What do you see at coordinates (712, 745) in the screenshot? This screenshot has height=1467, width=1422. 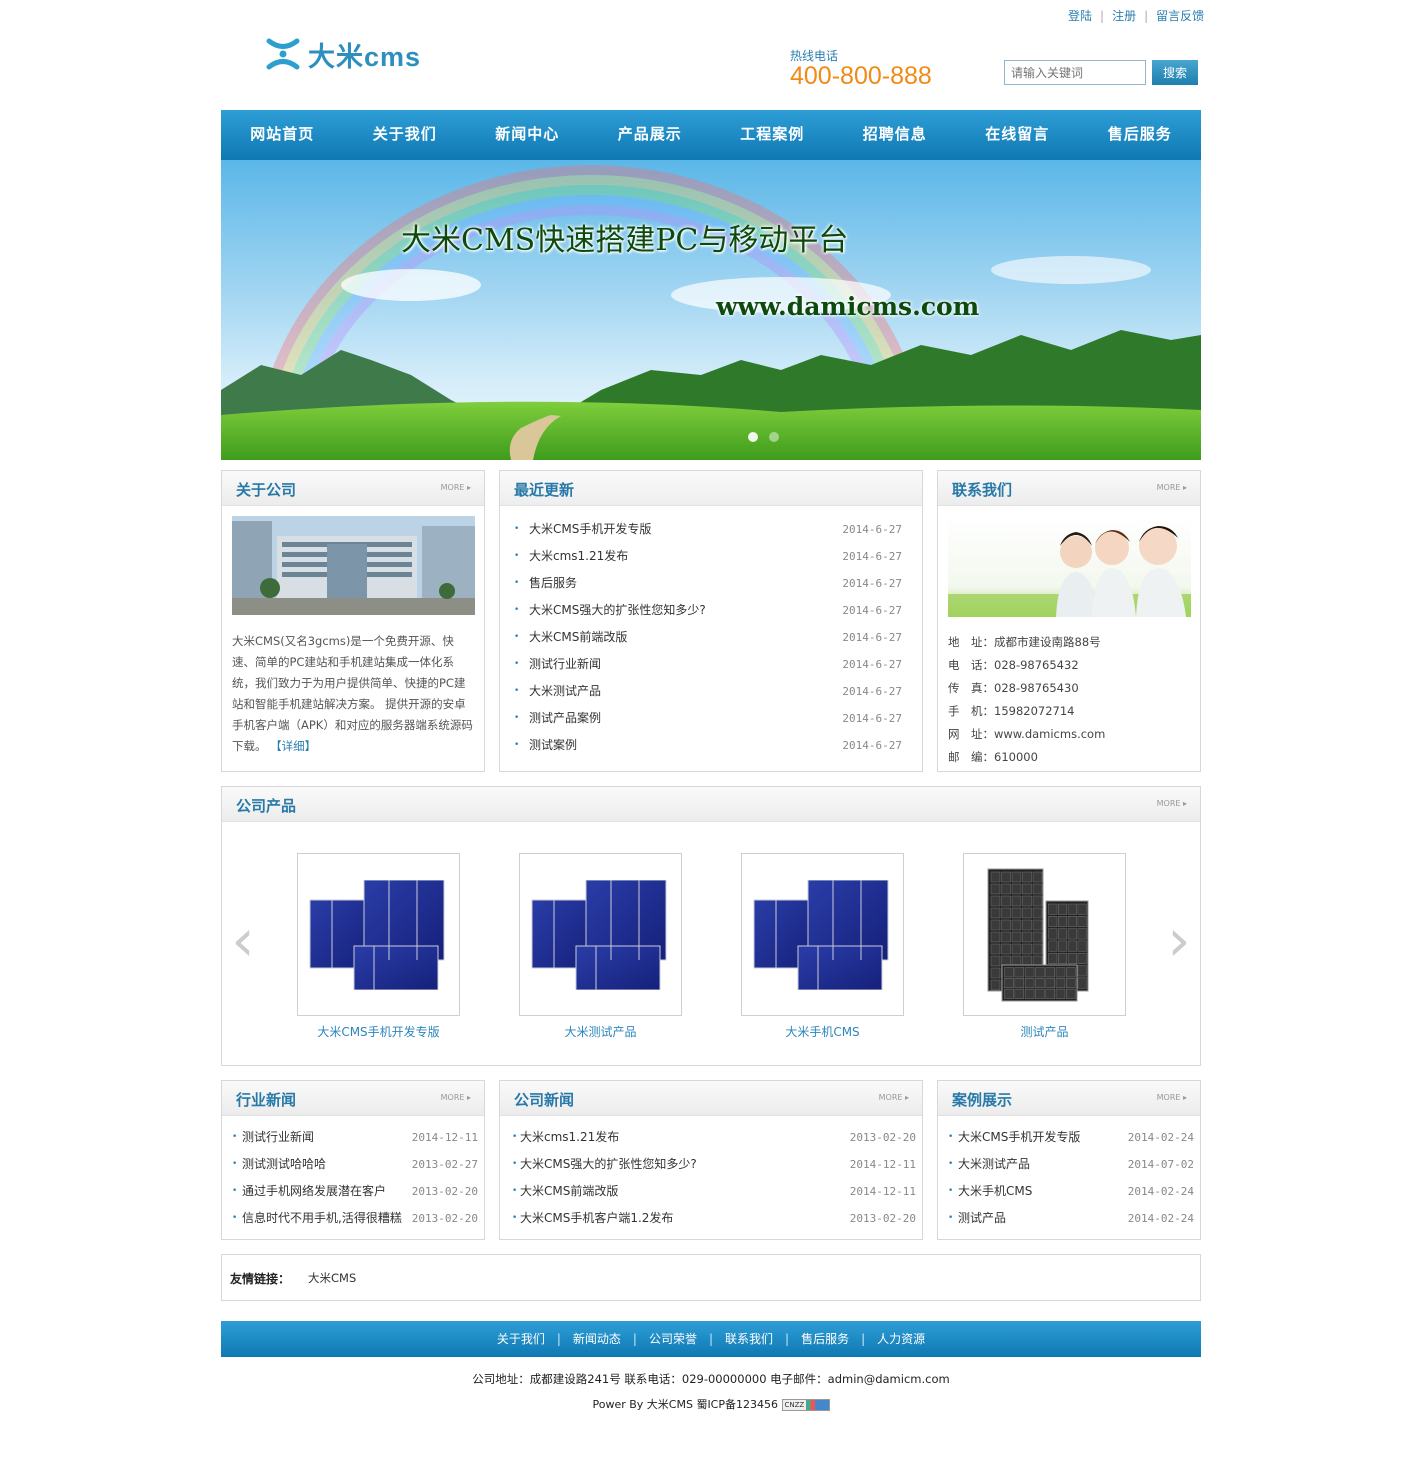 I see `list-item: • 测试案例 2014-6-27` at bounding box center [712, 745].